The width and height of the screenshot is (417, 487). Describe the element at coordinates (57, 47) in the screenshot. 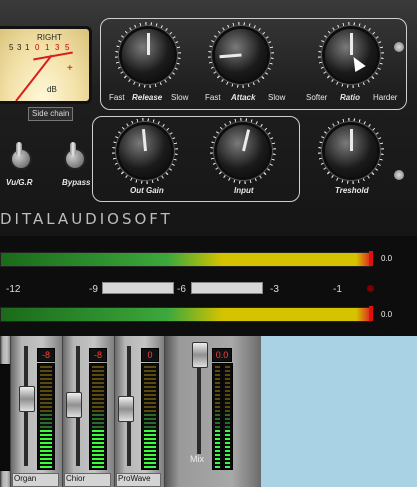

I see `vu-scale-3b: 3` at that location.